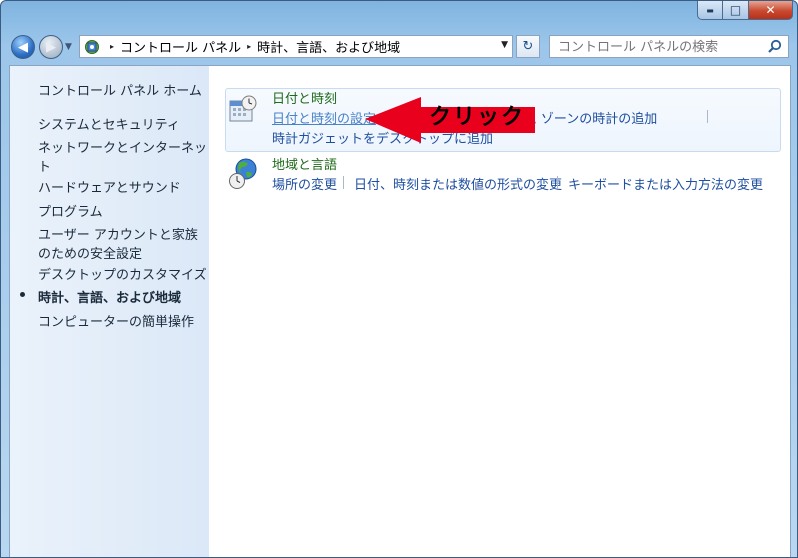  I want to click on datetime-heading: 日付と時刻, so click(304, 97).